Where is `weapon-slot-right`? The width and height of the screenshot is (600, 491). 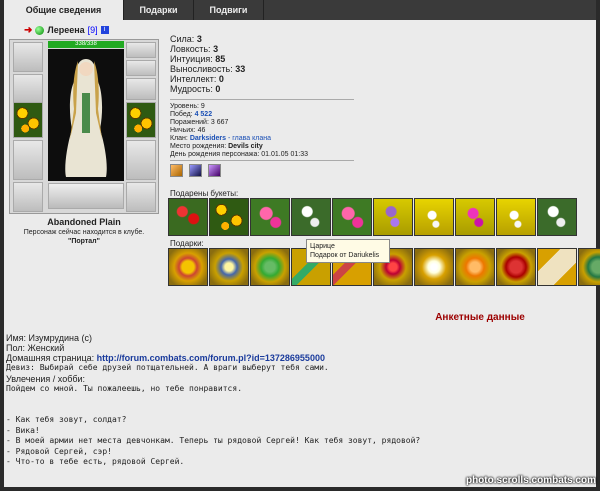 weapon-slot-right is located at coordinates (141, 120).